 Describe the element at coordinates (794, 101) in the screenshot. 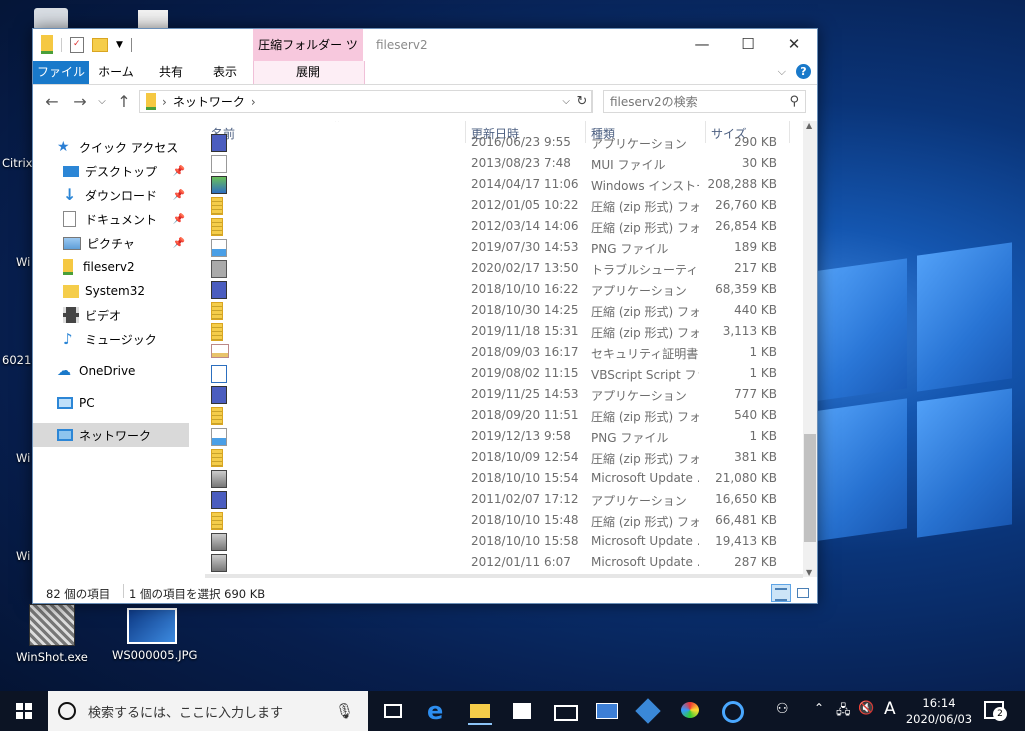

I see `search-icon: ⚲` at that location.